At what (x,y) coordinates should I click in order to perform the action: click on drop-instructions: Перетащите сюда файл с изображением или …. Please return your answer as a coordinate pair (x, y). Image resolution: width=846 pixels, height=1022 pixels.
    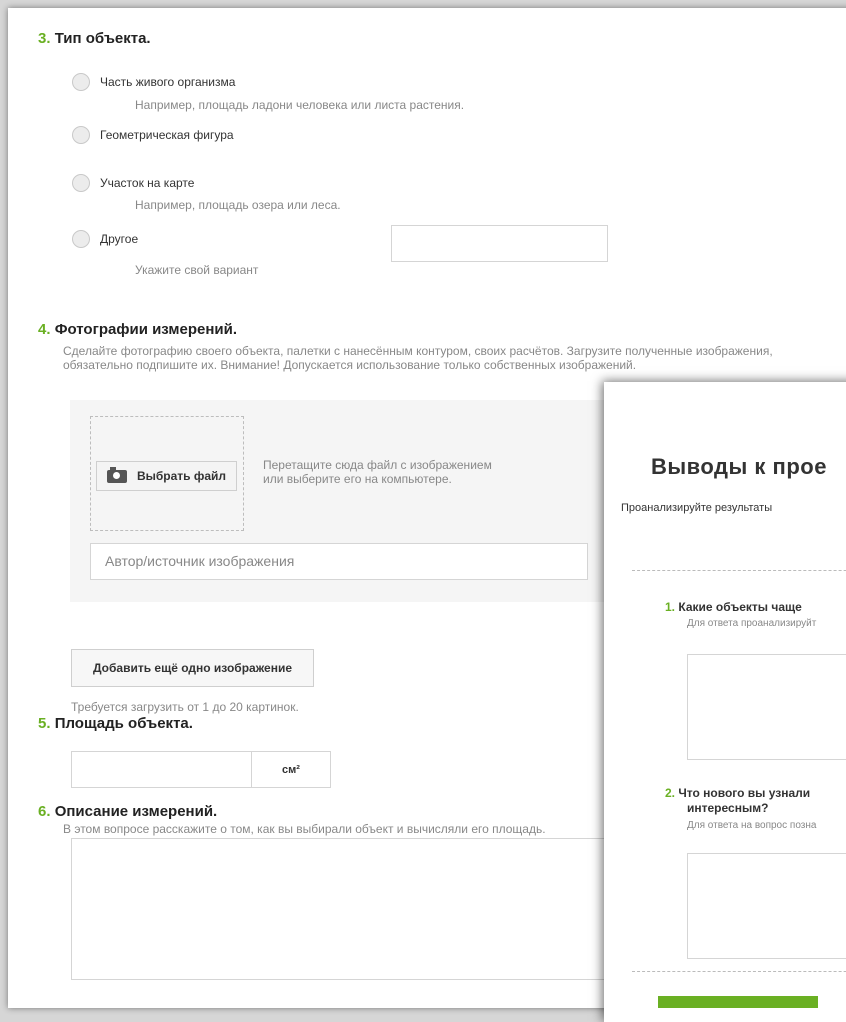
    Looking at the image, I should click on (377, 472).